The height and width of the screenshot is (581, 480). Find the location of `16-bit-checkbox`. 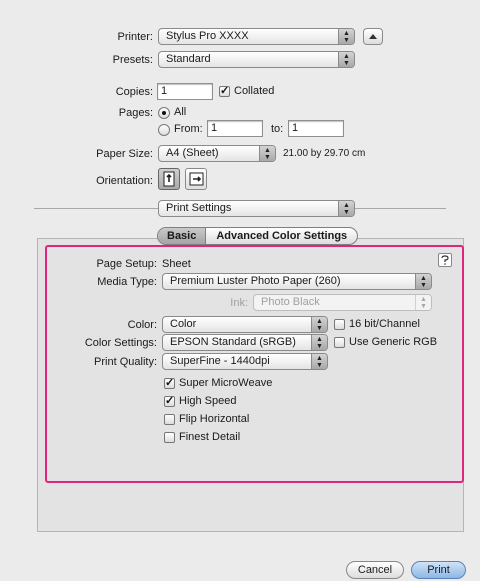

16-bit-checkbox is located at coordinates (339, 324).